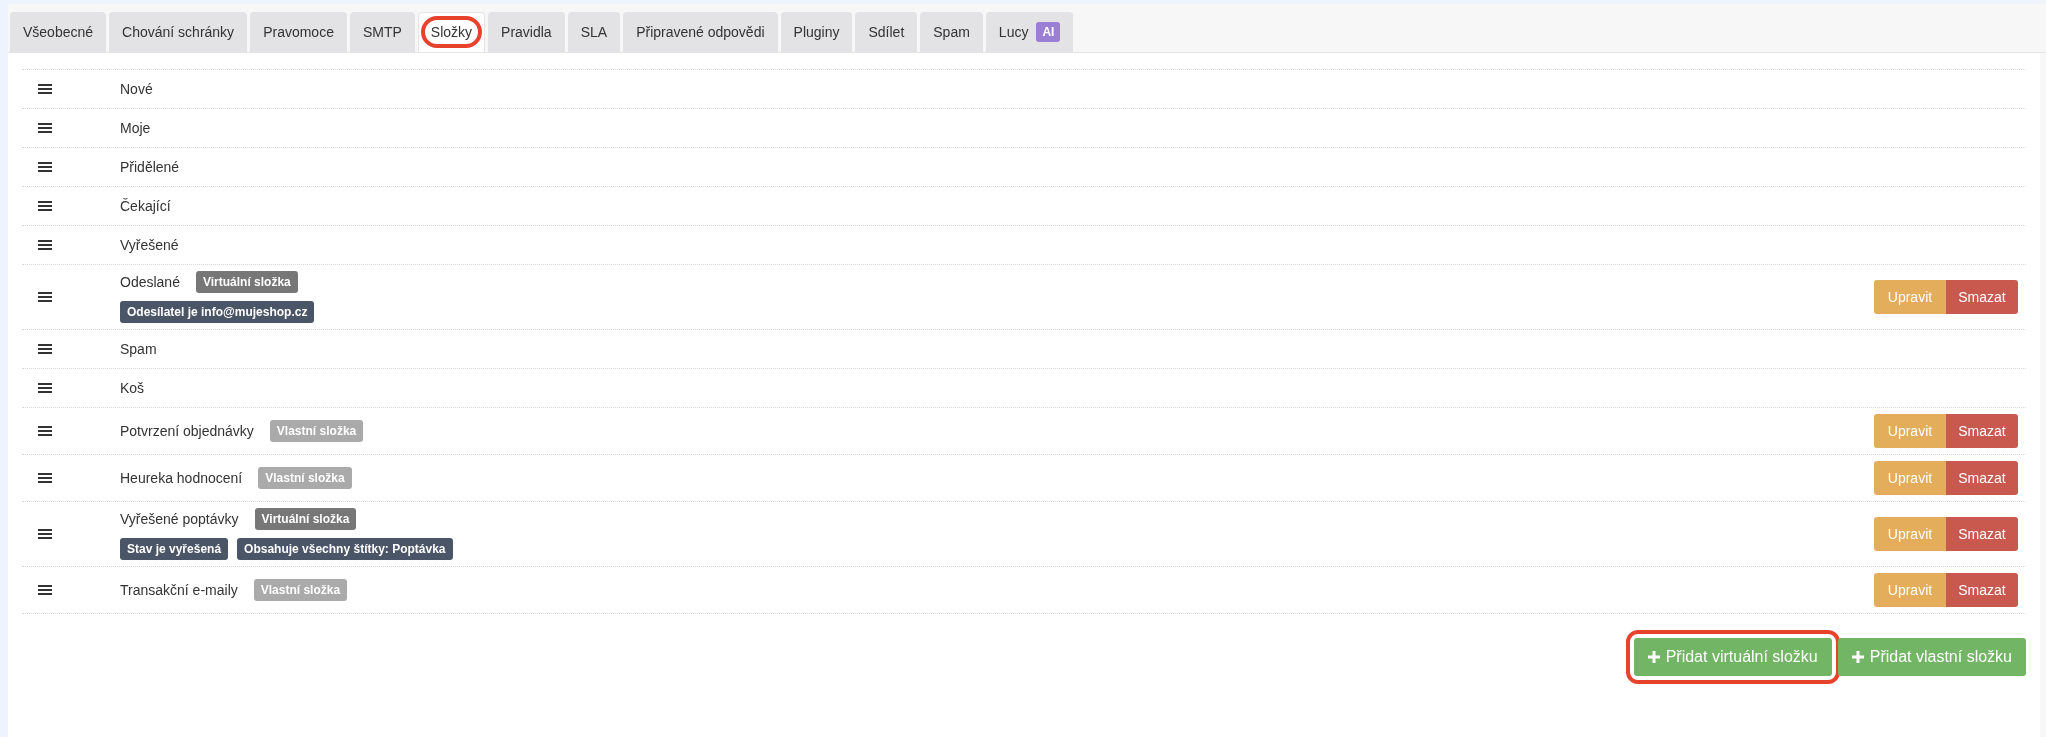  Describe the element at coordinates (886, 32) in the screenshot. I see `tab: Sdílet` at that location.